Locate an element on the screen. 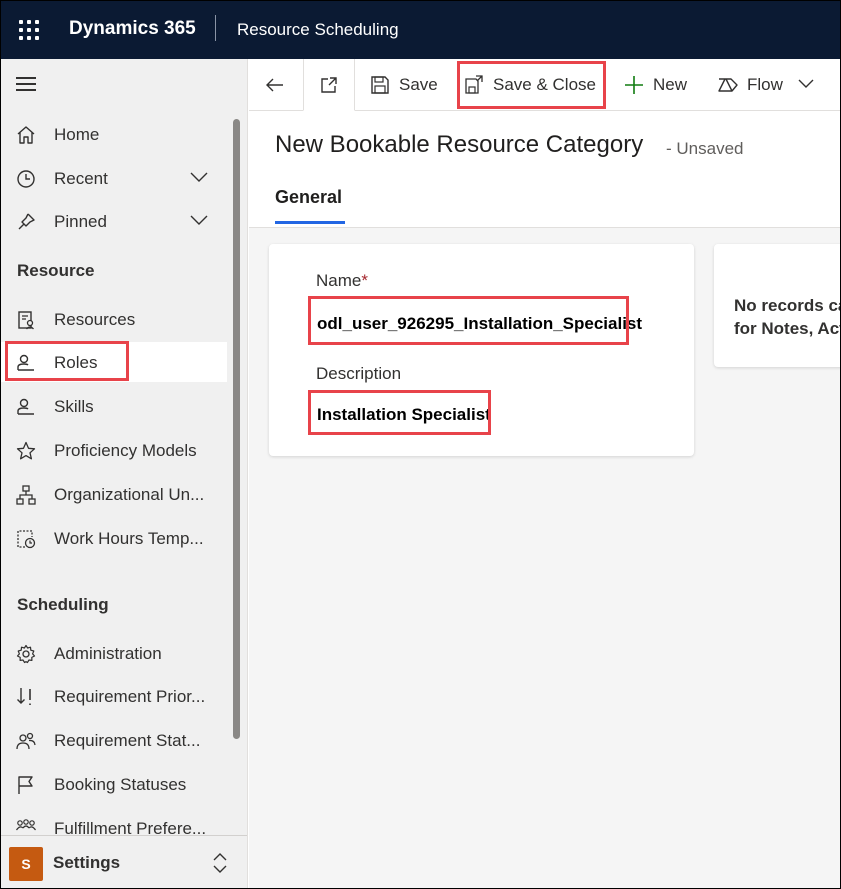 This screenshot has width=841, height=889. gear-icon is located at coordinates (26, 654).